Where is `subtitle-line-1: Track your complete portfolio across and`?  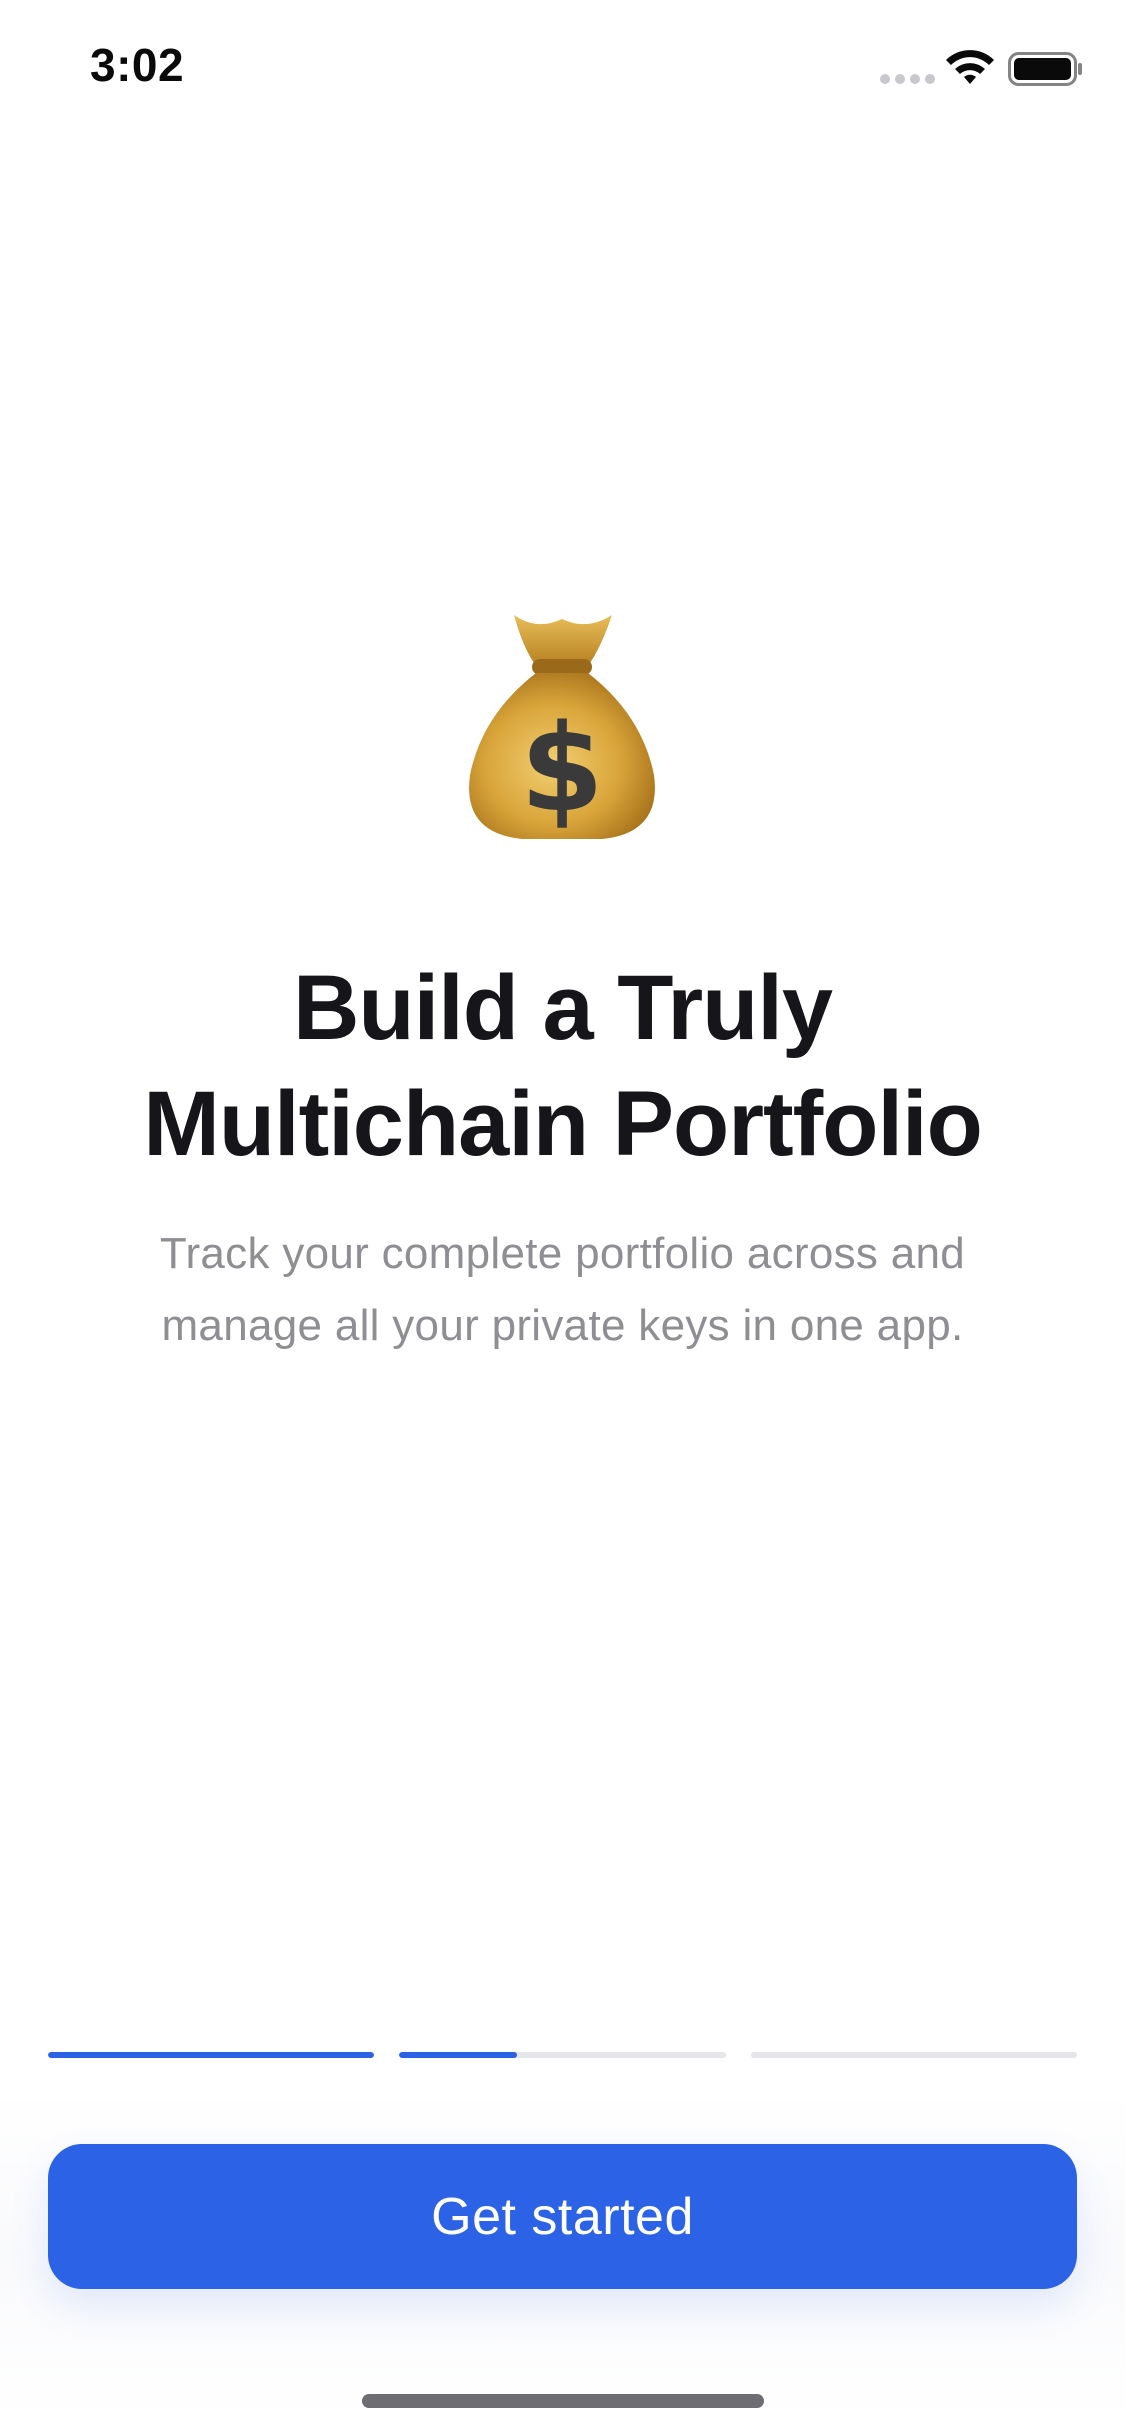
subtitle-line-1: Track your complete portfolio across and is located at coordinates (562, 1253).